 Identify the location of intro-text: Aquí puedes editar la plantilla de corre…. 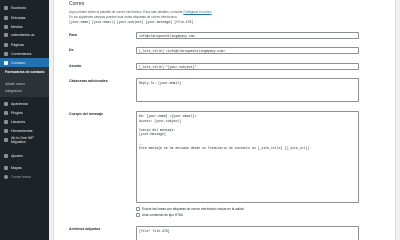
(140, 12).